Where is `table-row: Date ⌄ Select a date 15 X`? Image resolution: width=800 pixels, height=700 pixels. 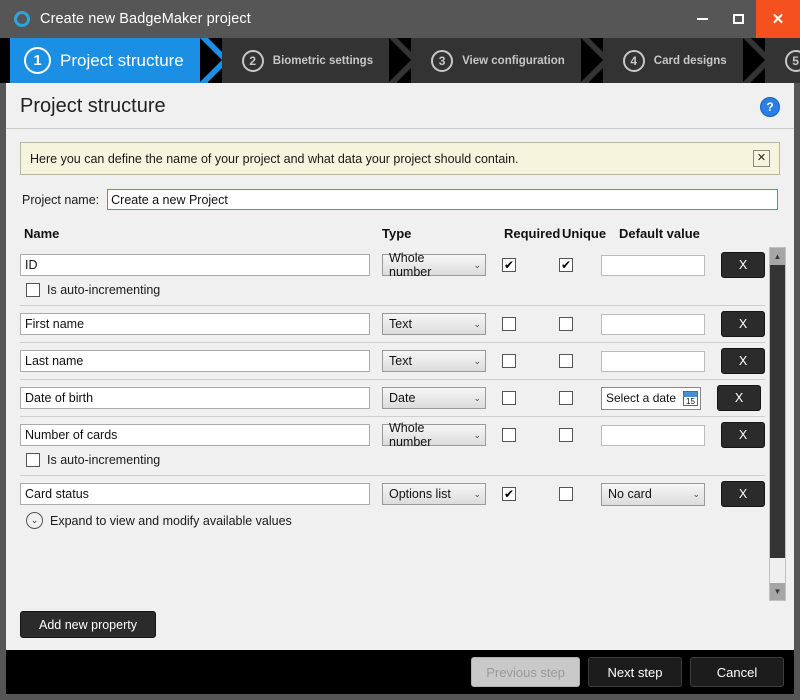
table-row: Date ⌄ Select a date 15 X is located at coordinates (392, 397).